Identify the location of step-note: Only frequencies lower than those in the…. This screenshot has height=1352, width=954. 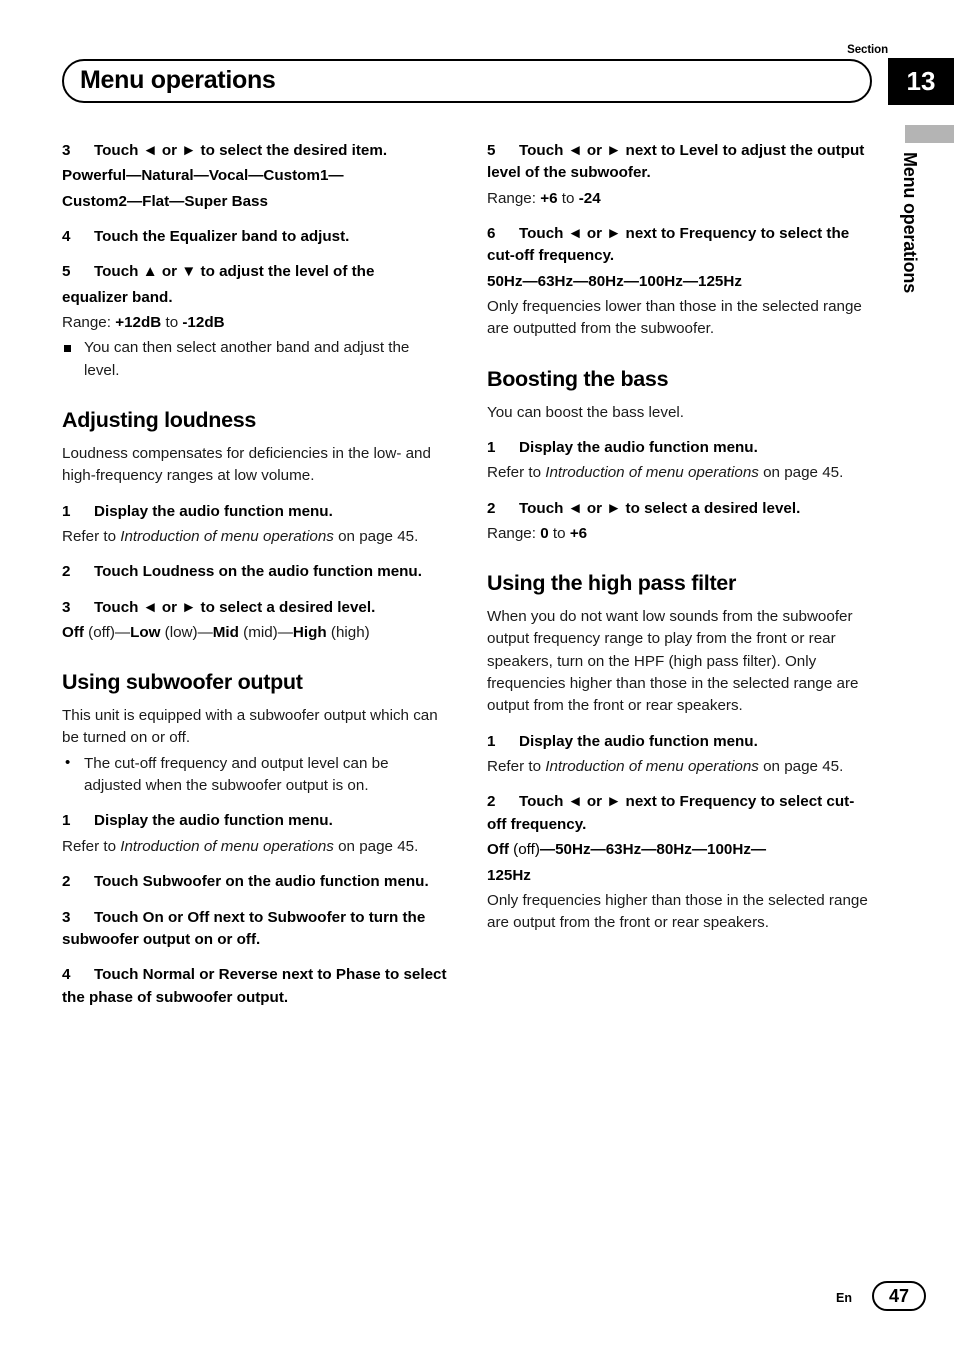
(674, 318).